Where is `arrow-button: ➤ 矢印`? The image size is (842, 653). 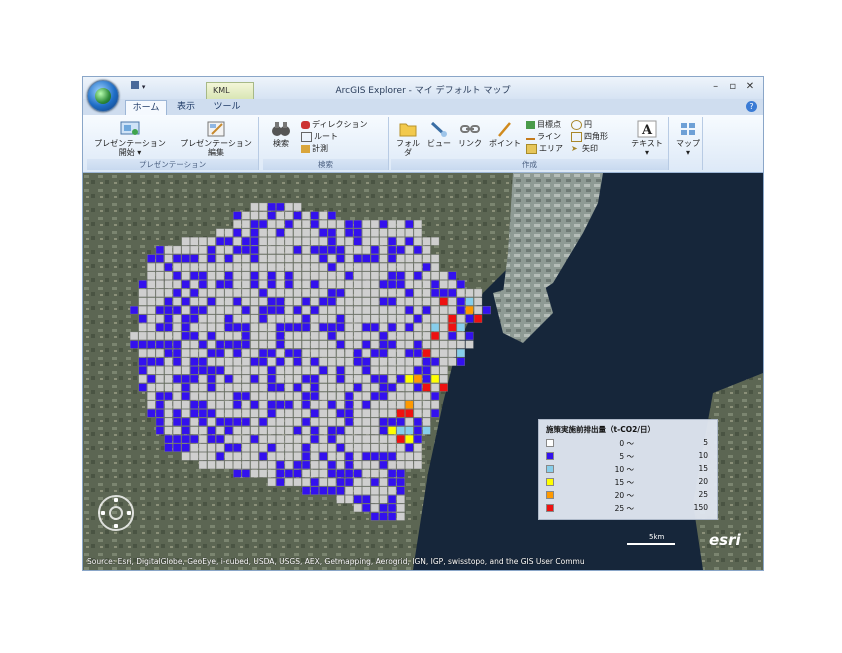 arrow-button: ➤ 矢印 is located at coordinates (584, 149).